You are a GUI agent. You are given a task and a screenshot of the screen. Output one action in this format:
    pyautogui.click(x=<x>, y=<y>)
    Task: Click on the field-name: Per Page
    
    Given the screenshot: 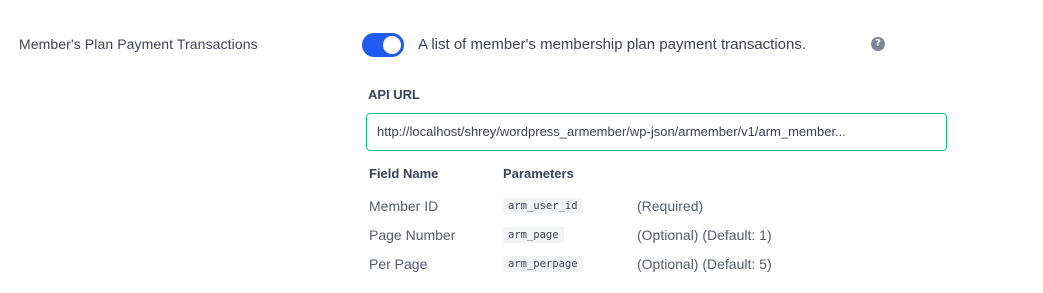 What is the action you would take?
    pyautogui.click(x=398, y=264)
    